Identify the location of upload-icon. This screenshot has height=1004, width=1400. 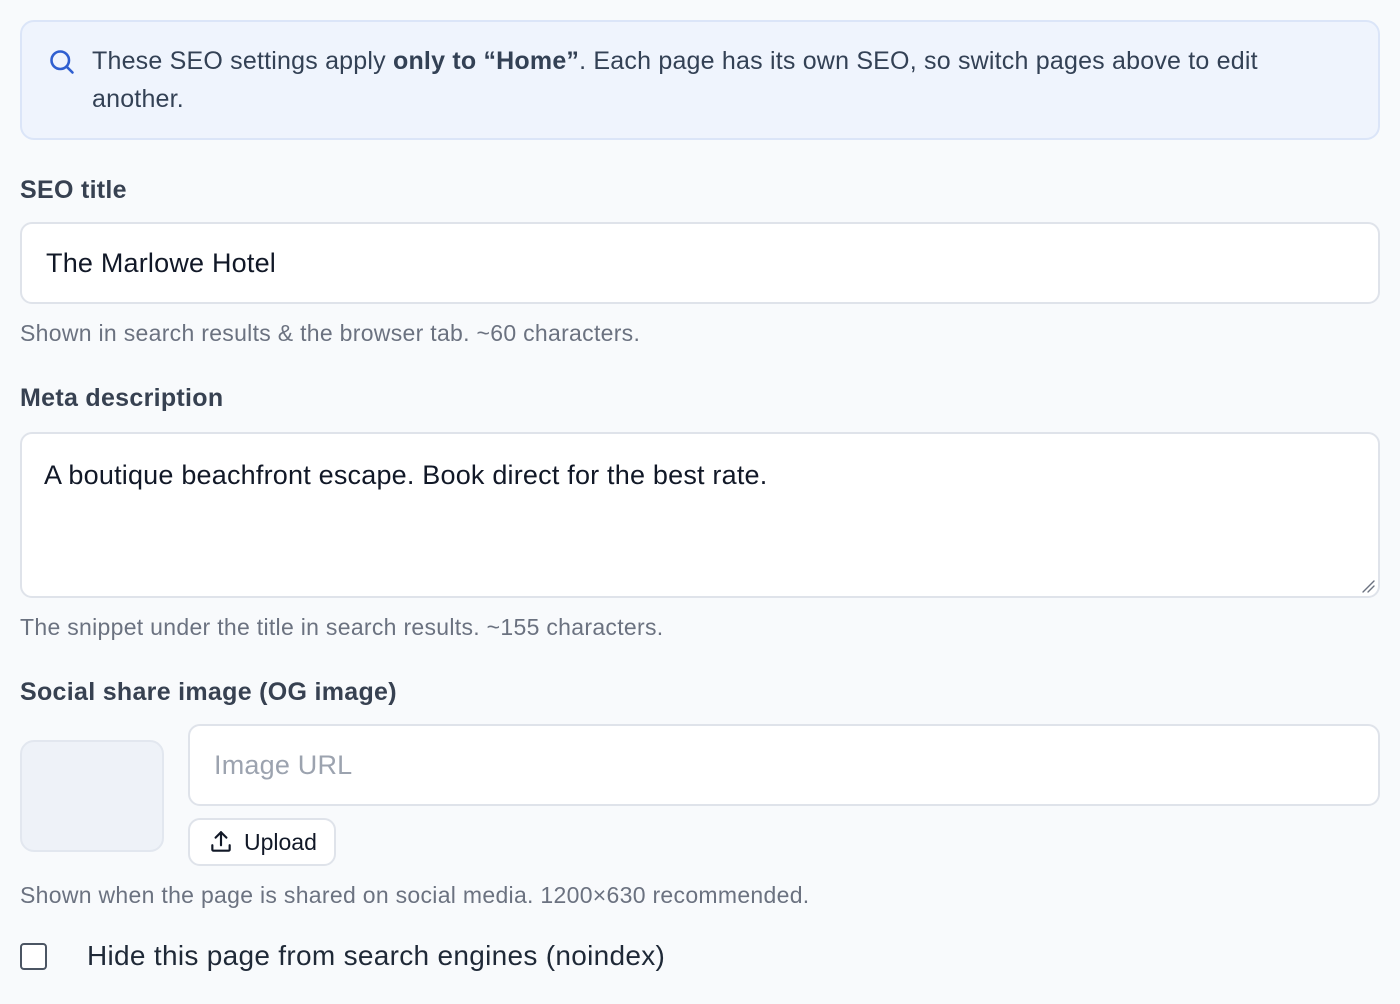
(221, 841).